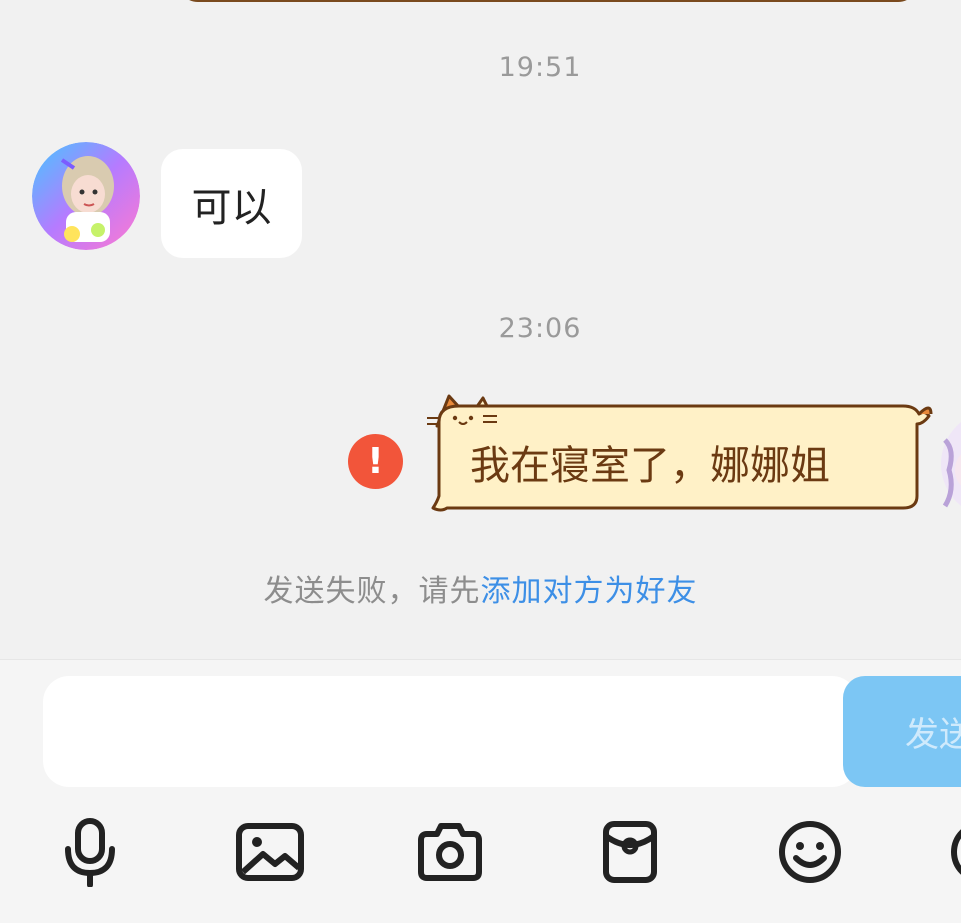 This screenshot has width=961, height=923. Describe the element at coordinates (231, 207) in the screenshot. I see `incoming-message-text: 可以` at that location.